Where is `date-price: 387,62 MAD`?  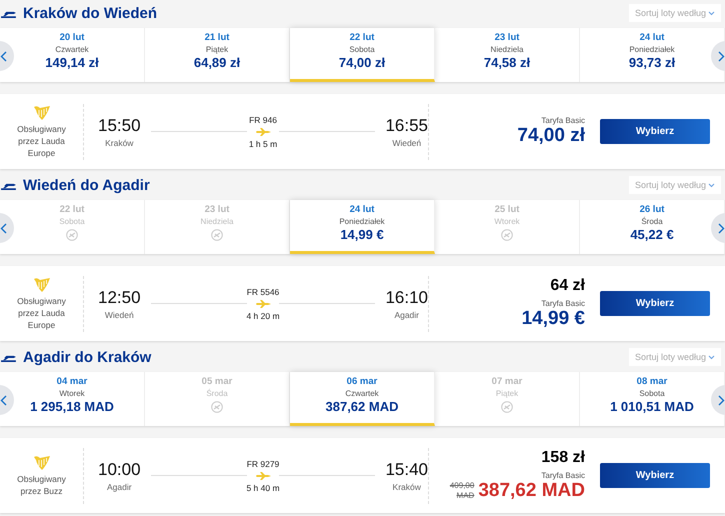 date-price: 387,62 MAD is located at coordinates (362, 406).